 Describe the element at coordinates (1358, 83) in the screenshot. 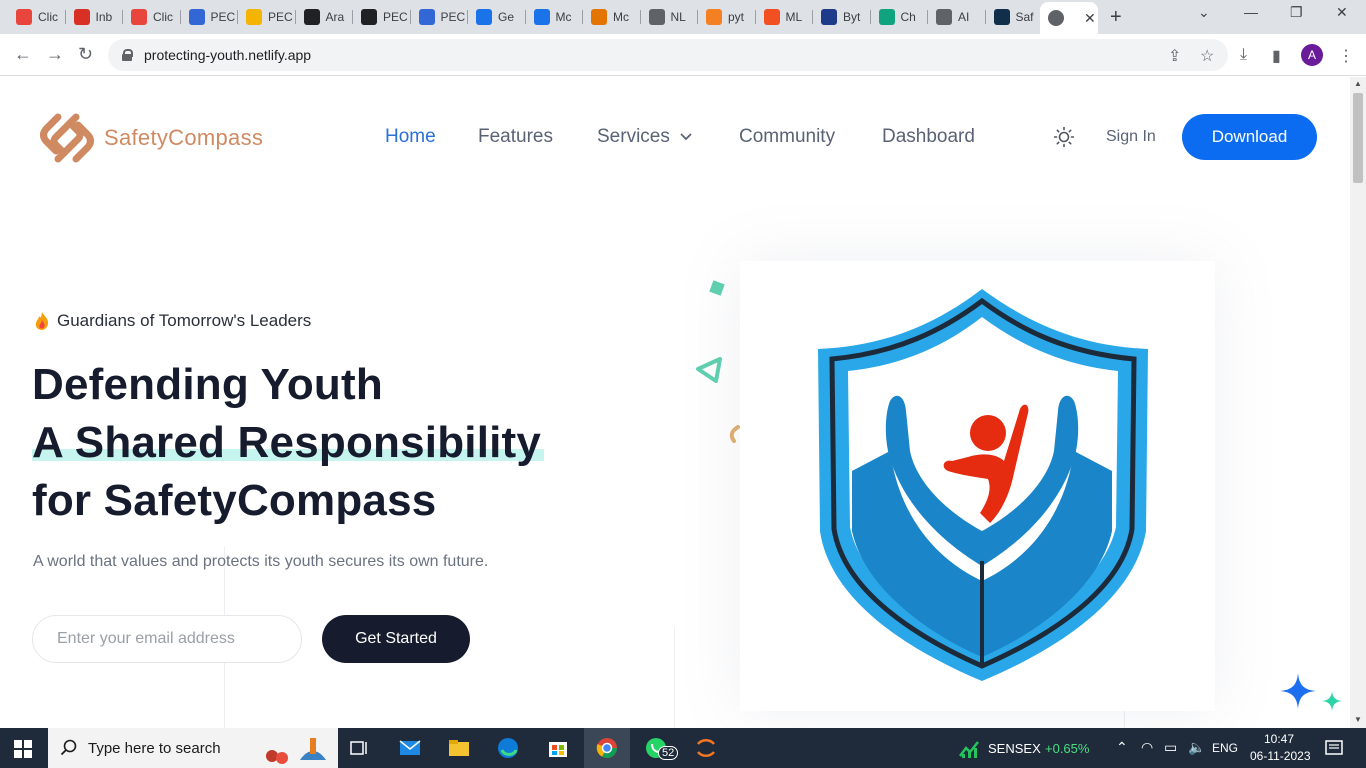

I see `scroll-up-icon: ▲` at that location.